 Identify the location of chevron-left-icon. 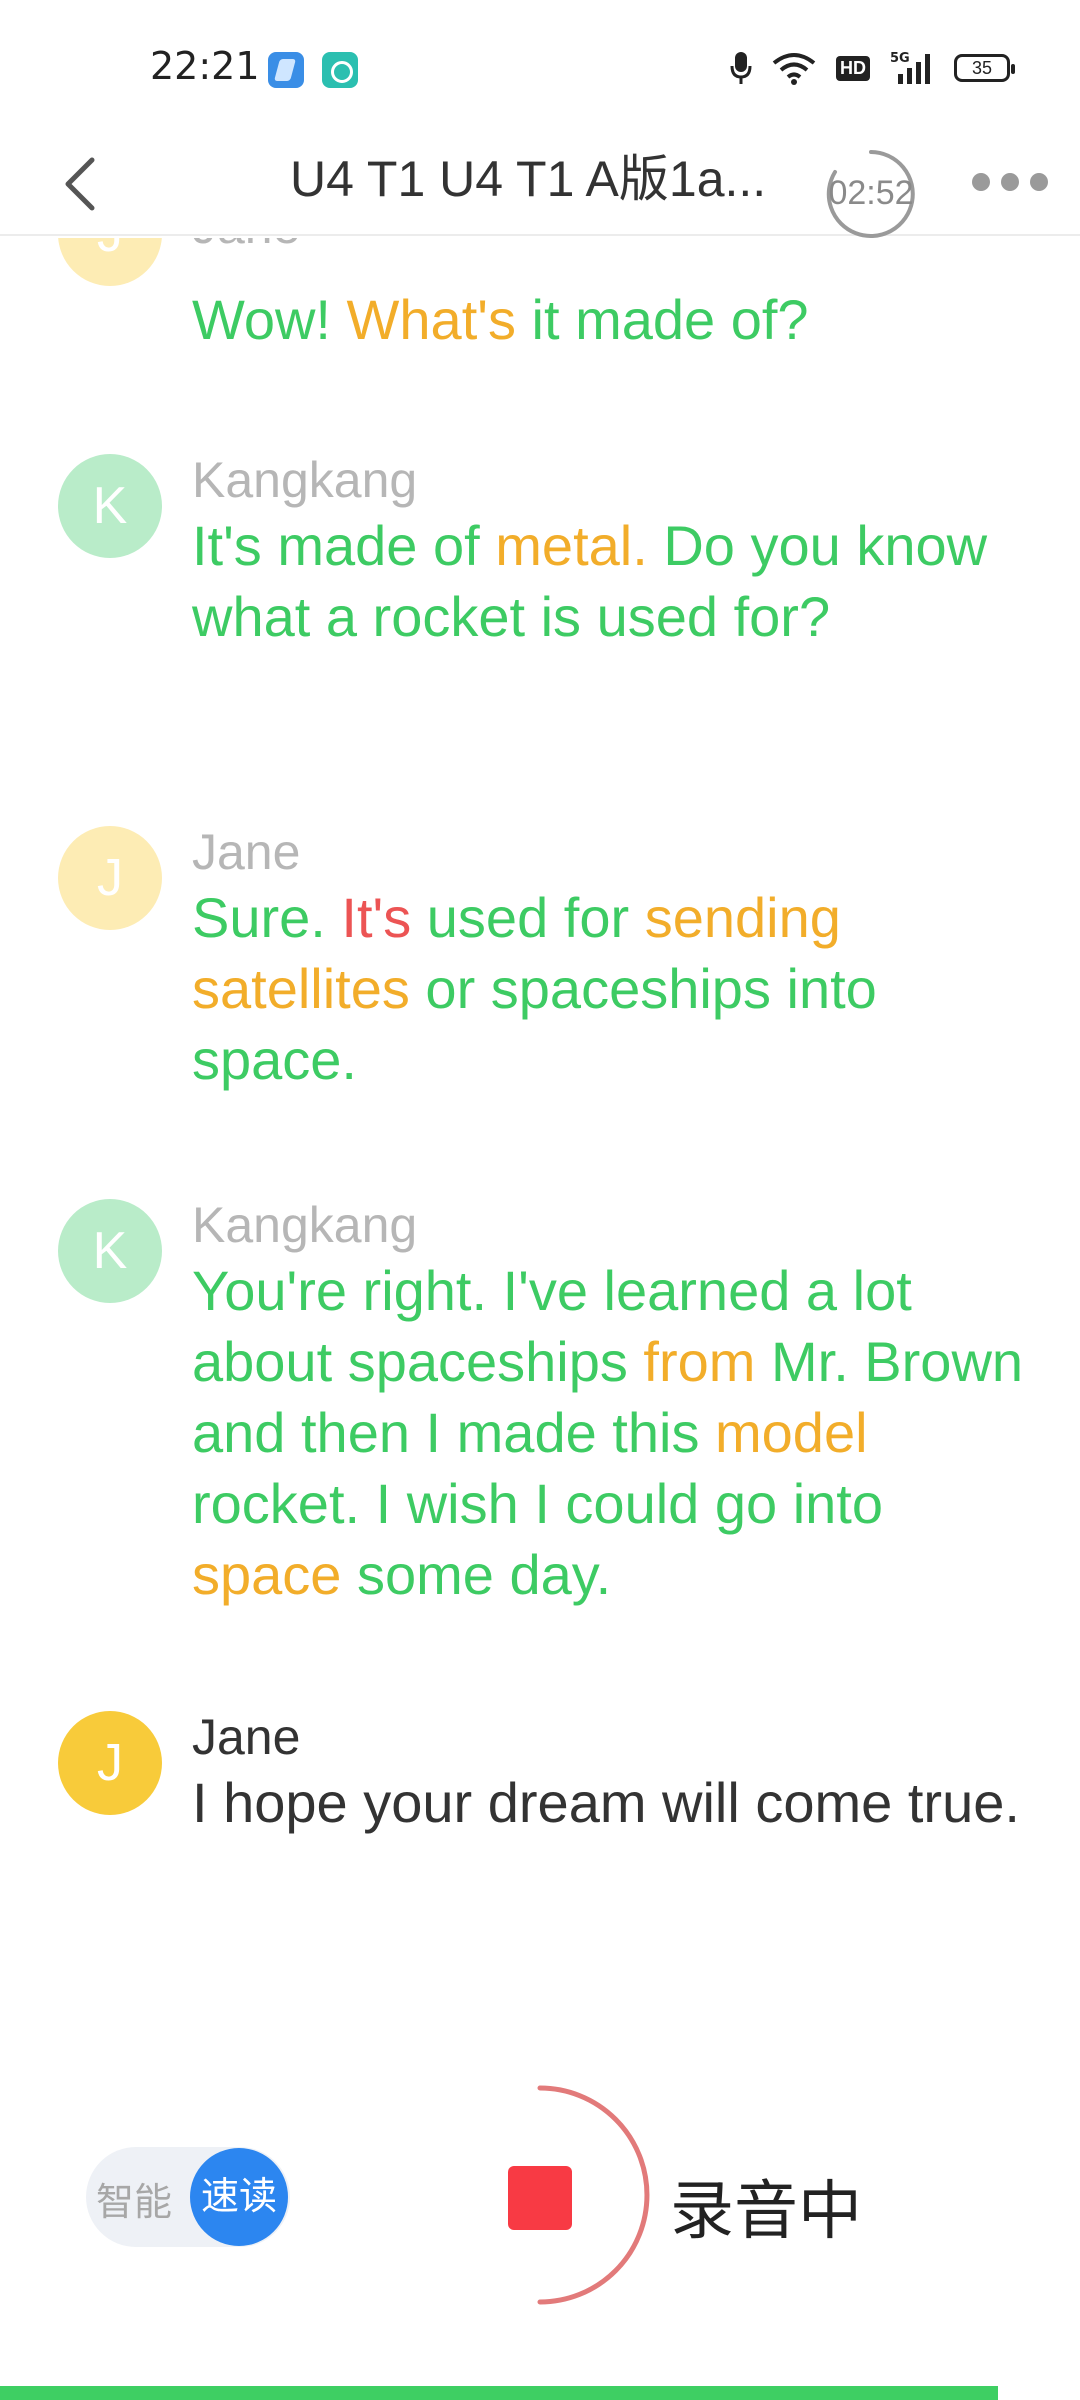
(80, 184).